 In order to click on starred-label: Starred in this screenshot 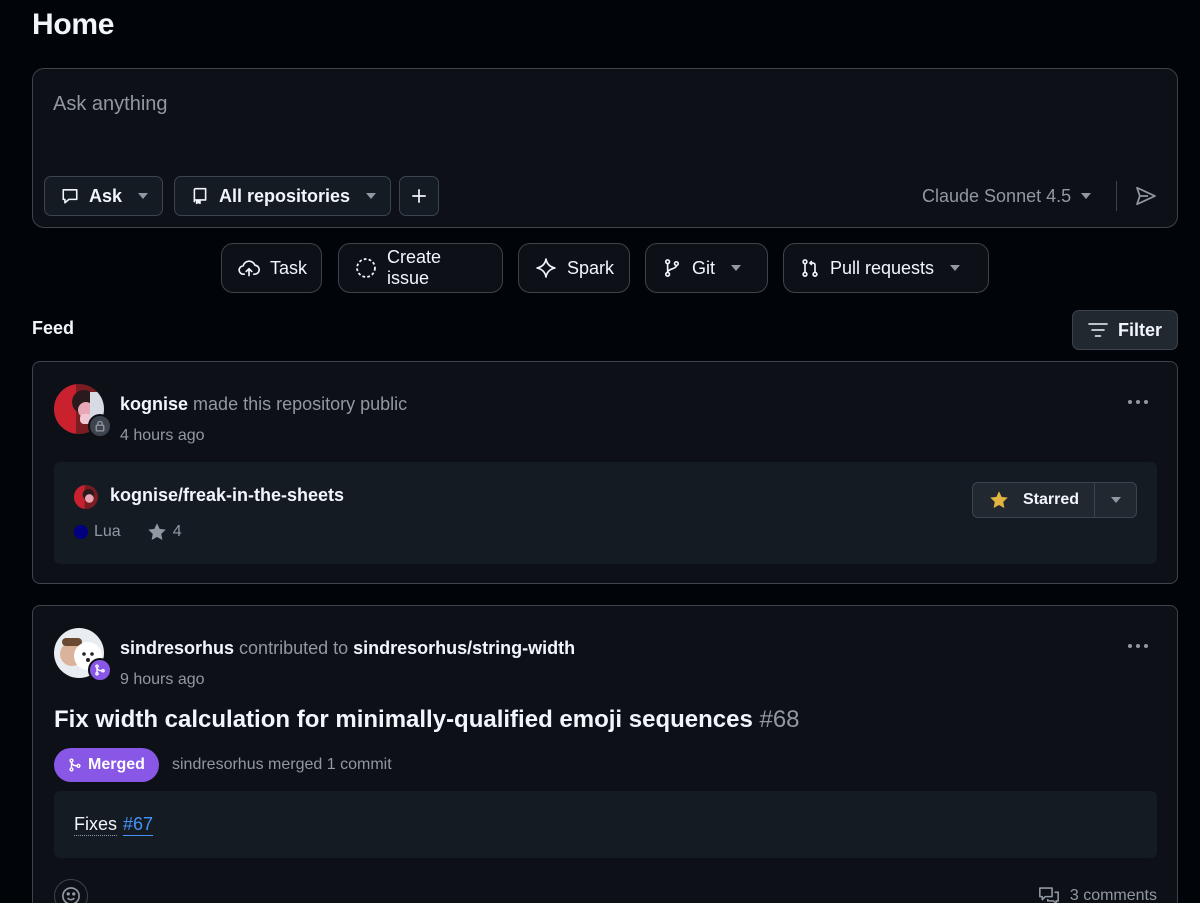, I will do `click(1051, 499)`.